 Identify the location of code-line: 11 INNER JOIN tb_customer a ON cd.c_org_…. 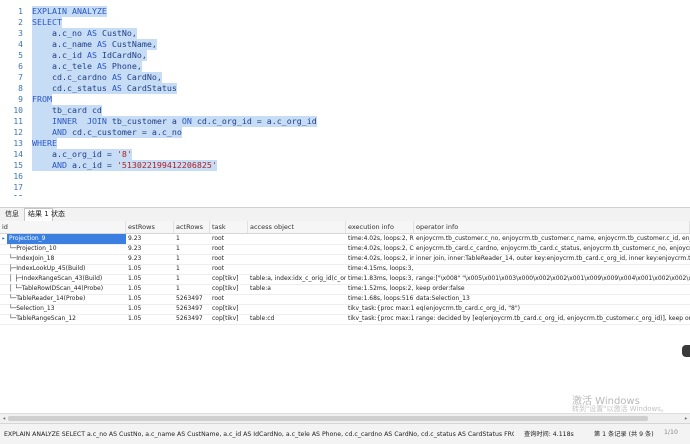
(345, 121).